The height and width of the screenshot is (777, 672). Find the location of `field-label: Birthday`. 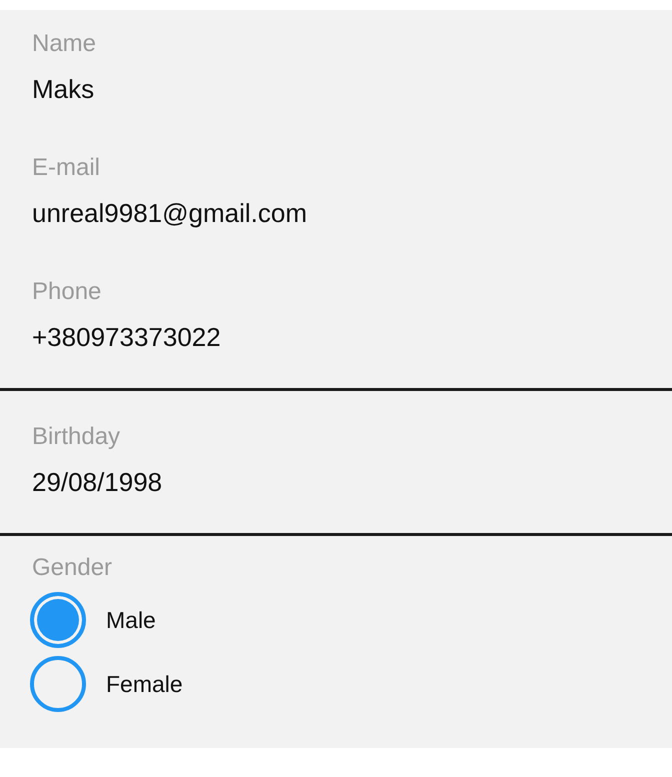

field-label: Birthday is located at coordinates (76, 437).